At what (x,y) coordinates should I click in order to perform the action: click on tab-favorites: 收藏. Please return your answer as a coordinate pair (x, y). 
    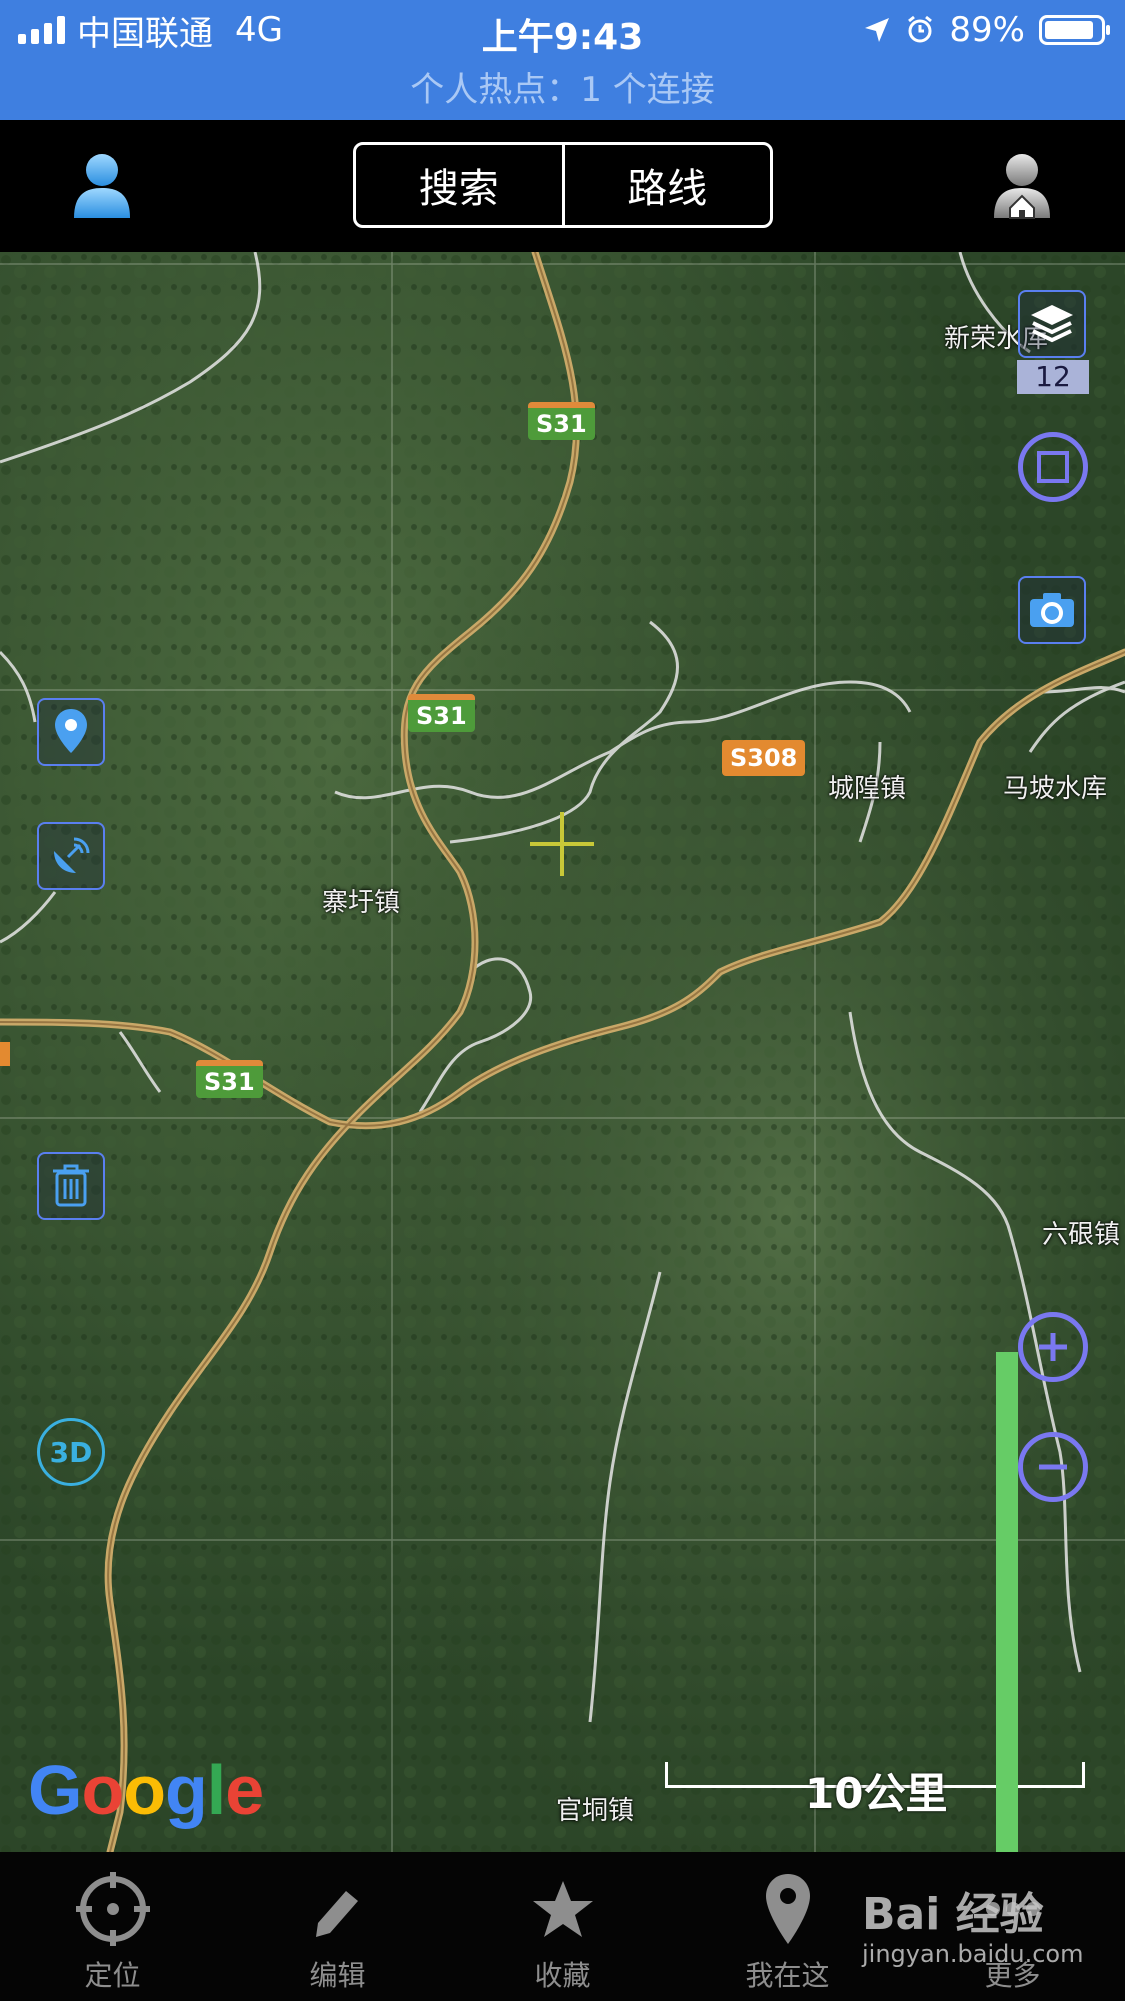
    Looking at the image, I should click on (562, 1926).